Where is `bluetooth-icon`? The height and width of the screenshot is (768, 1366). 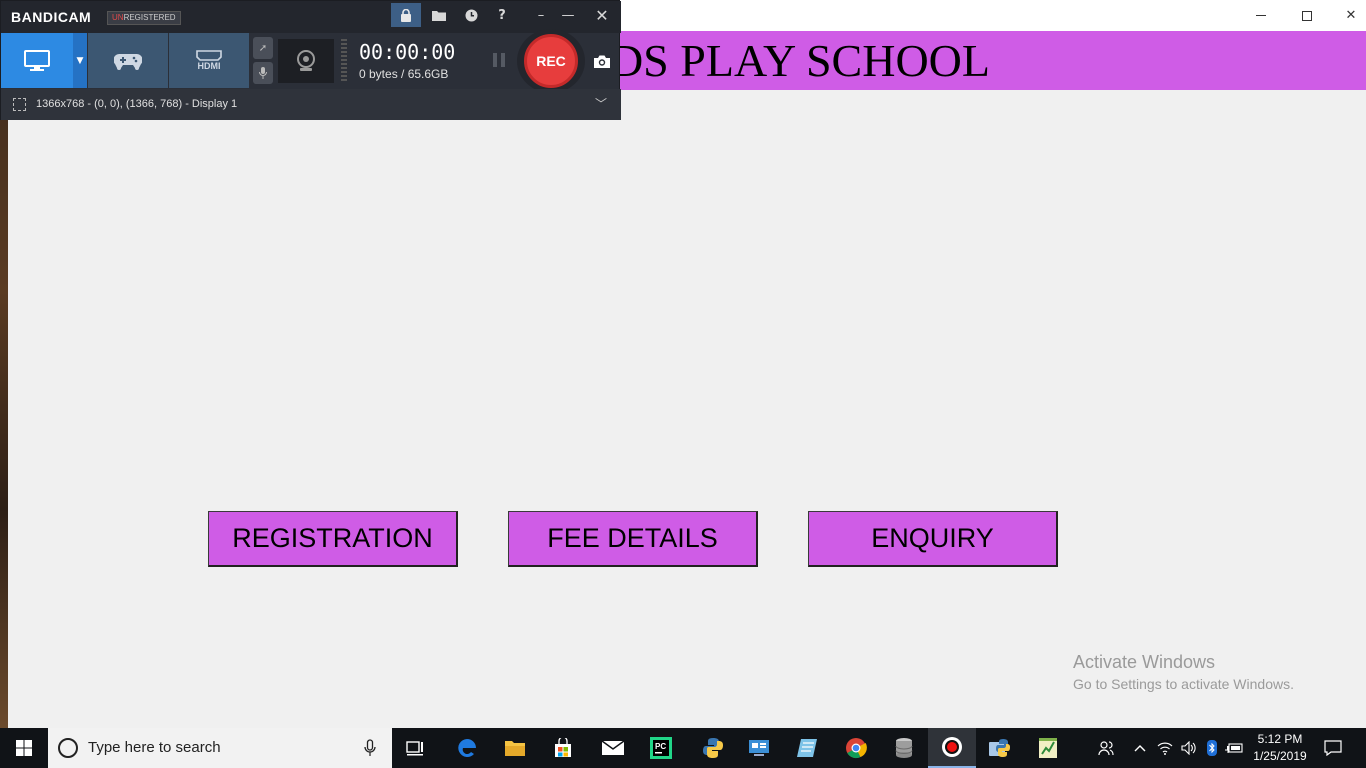
bluetooth-icon is located at coordinates (1212, 748).